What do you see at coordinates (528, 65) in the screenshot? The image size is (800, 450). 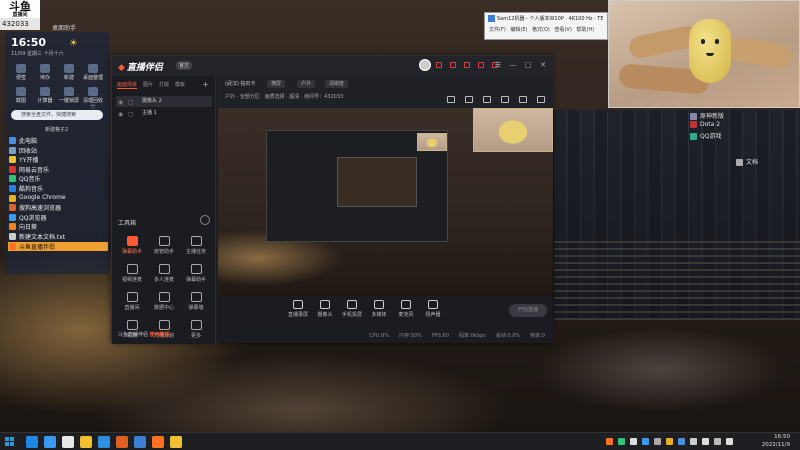 I see `maximize-icon: □` at bounding box center [528, 65].